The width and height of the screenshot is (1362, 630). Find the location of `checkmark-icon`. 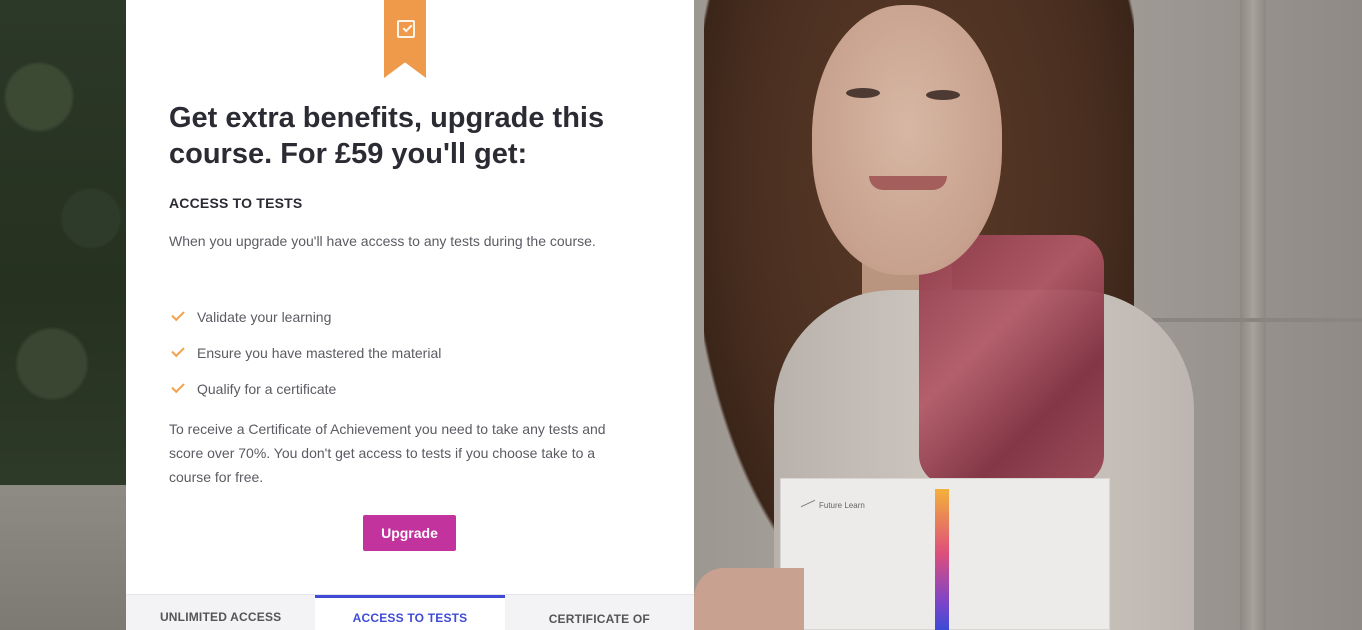

checkmark-icon is located at coordinates (407, 27).